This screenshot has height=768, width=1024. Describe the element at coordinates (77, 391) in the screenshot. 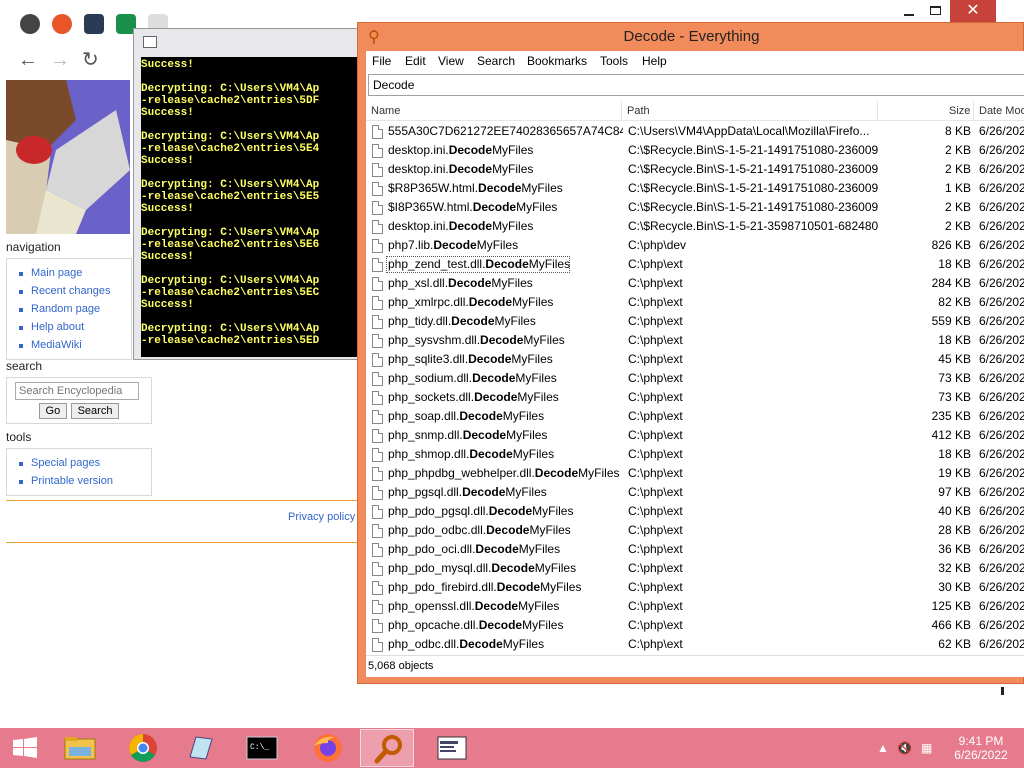

I see `wiki-search-input` at that location.